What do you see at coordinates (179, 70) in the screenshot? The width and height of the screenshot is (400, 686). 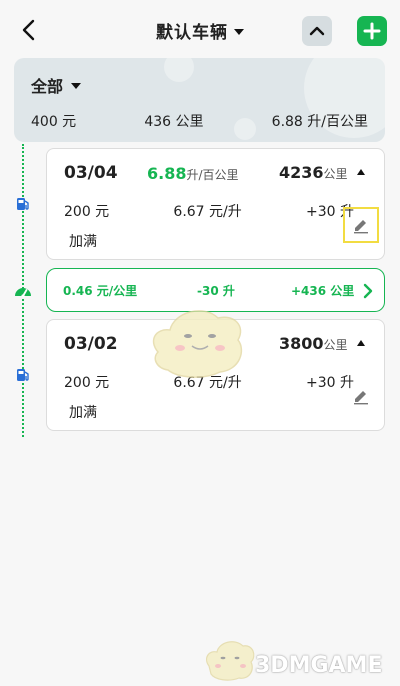 I see `decorative-bubble` at bounding box center [179, 70].